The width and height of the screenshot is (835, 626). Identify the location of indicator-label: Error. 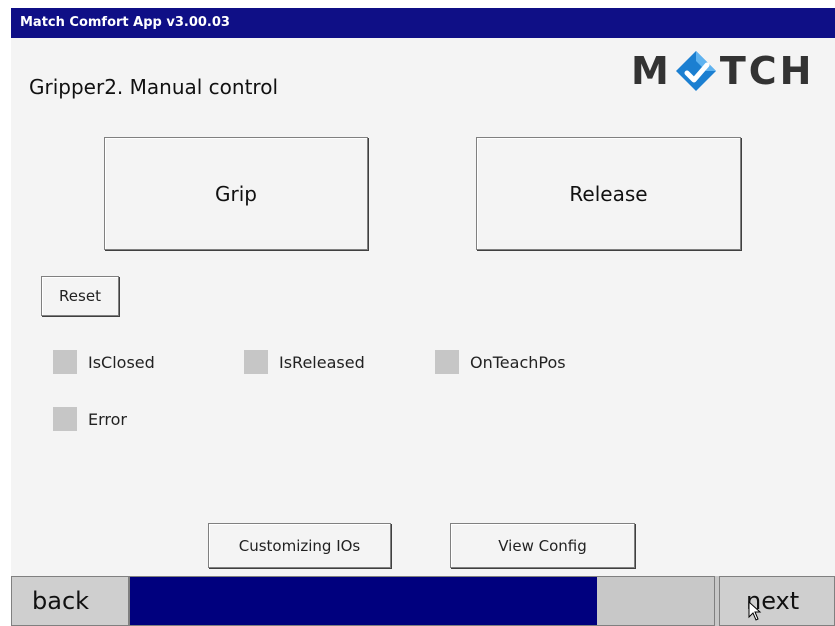
(107, 419).